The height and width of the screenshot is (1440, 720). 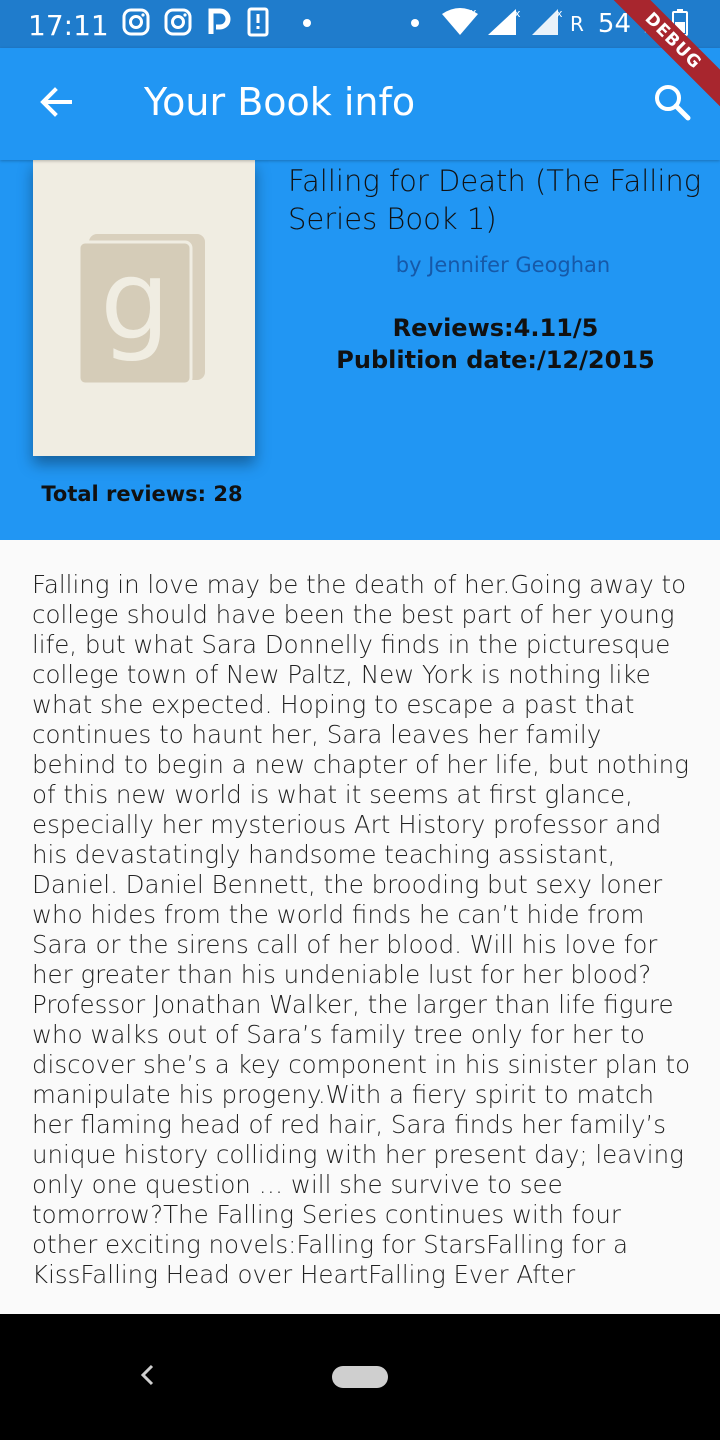 What do you see at coordinates (495, 360) in the screenshot?
I see `publication-date: Publition date:/12/2015` at bounding box center [495, 360].